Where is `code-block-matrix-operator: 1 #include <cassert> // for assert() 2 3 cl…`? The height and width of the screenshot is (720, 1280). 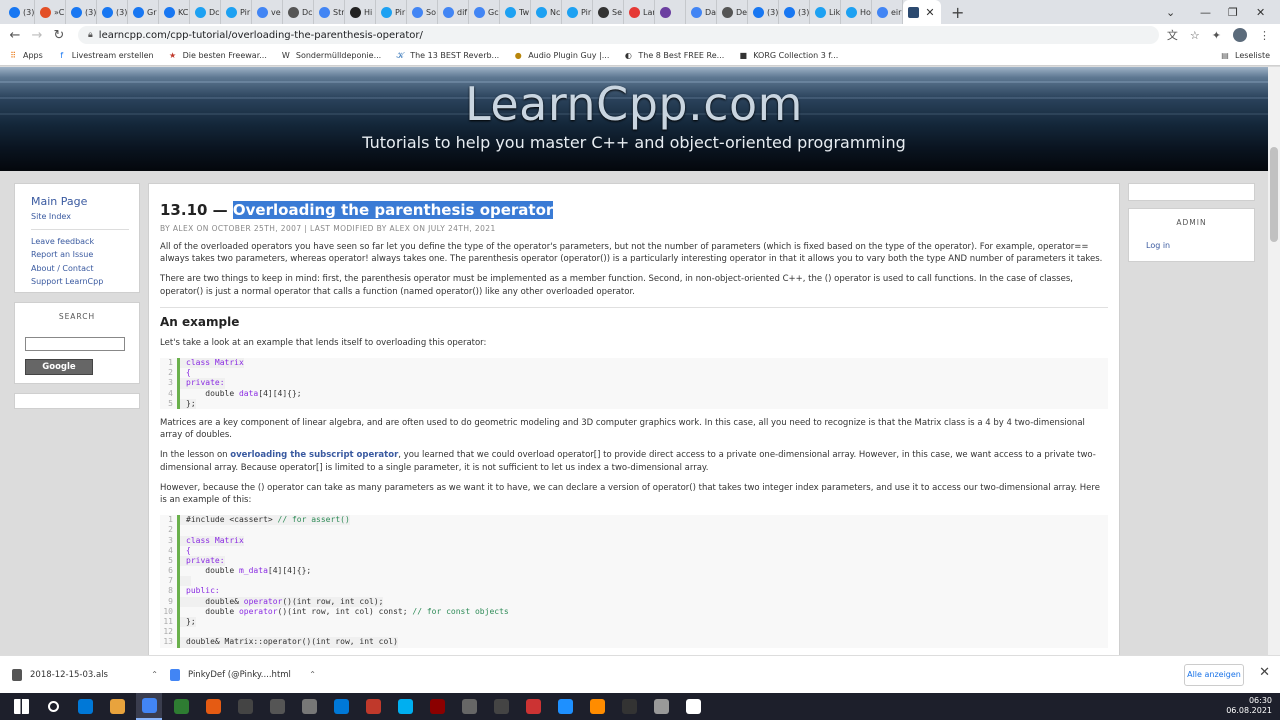
code-block-matrix-operator: 1 #include <cassert> // for assert() 2 3 cl… is located at coordinates (634, 581).